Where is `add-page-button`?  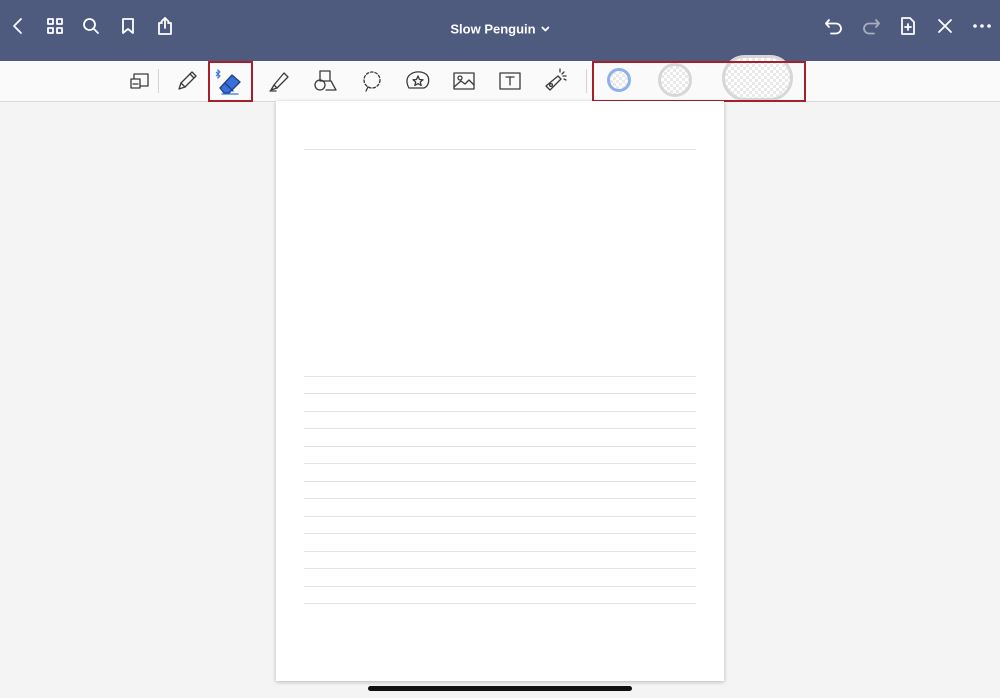
add-page-button is located at coordinates (908, 26).